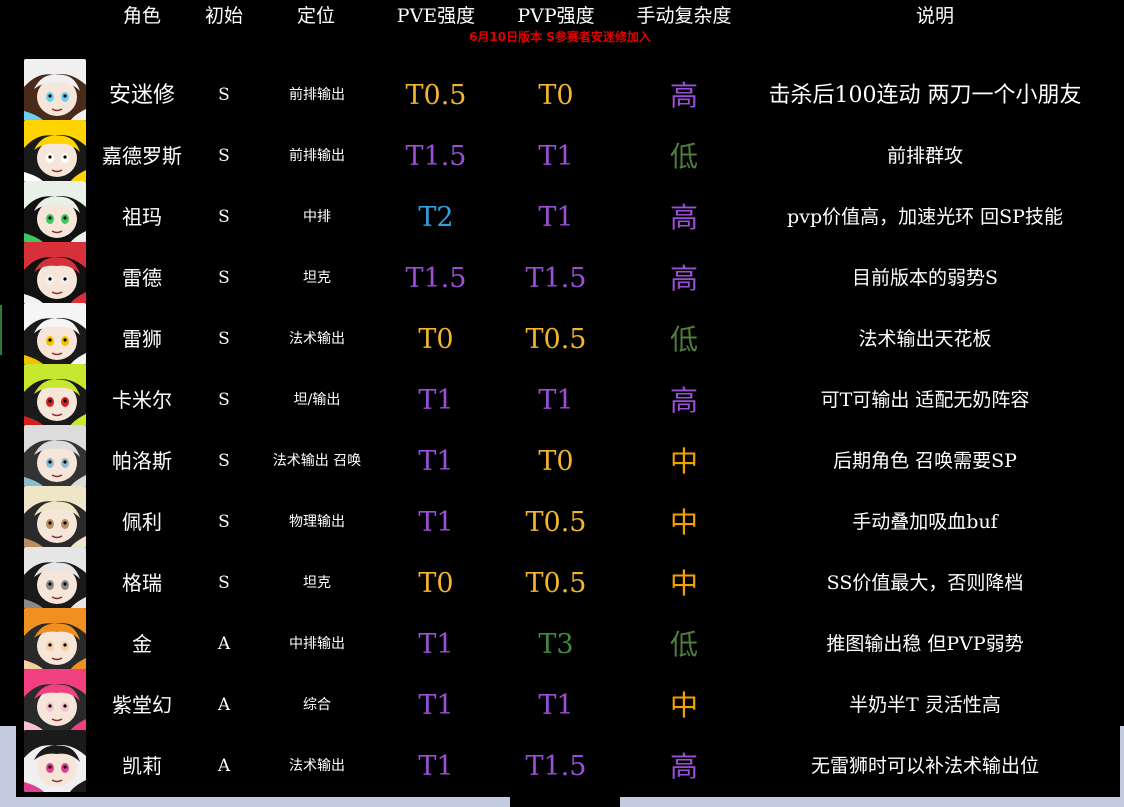  What do you see at coordinates (317, 644) in the screenshot?
I see `role-label: 中排输出` at bounding box center [317, 644].